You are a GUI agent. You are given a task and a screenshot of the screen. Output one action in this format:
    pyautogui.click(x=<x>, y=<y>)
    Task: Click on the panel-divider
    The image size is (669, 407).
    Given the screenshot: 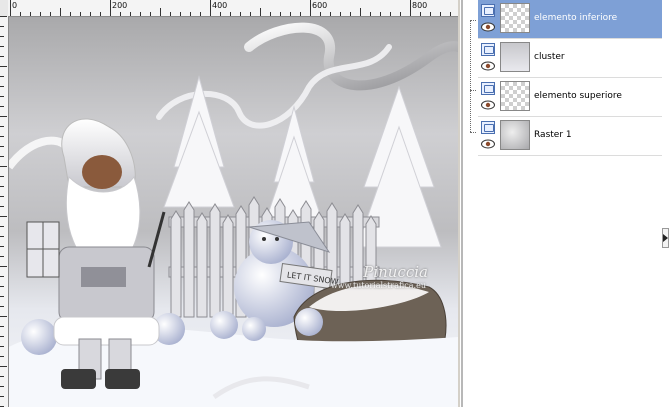 What is the action you would take?
    pyautogui.click(x=462, y=203)
    